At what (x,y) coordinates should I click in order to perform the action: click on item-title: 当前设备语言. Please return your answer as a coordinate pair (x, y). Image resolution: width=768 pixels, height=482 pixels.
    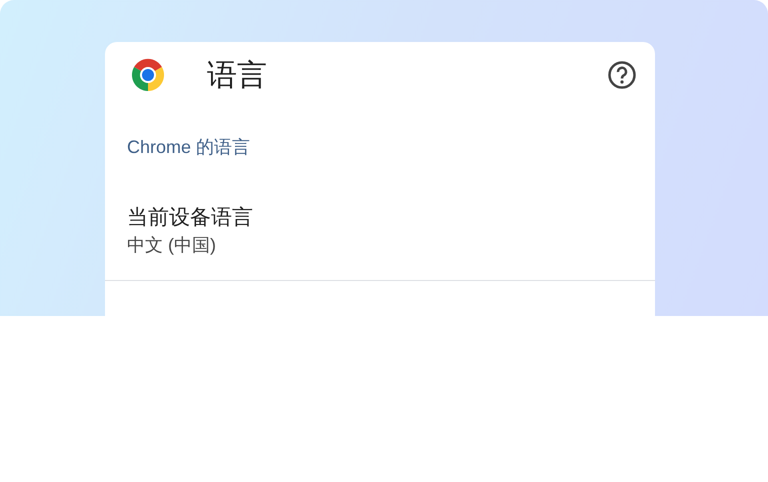
    Looking at the image, I should click on (190, 218).